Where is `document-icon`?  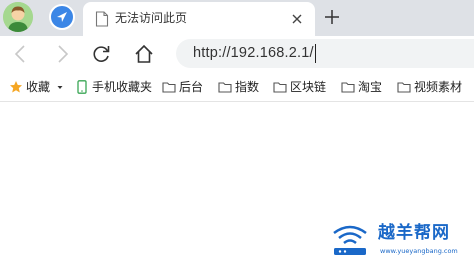
document-icon is located at coordinates (102, 19).